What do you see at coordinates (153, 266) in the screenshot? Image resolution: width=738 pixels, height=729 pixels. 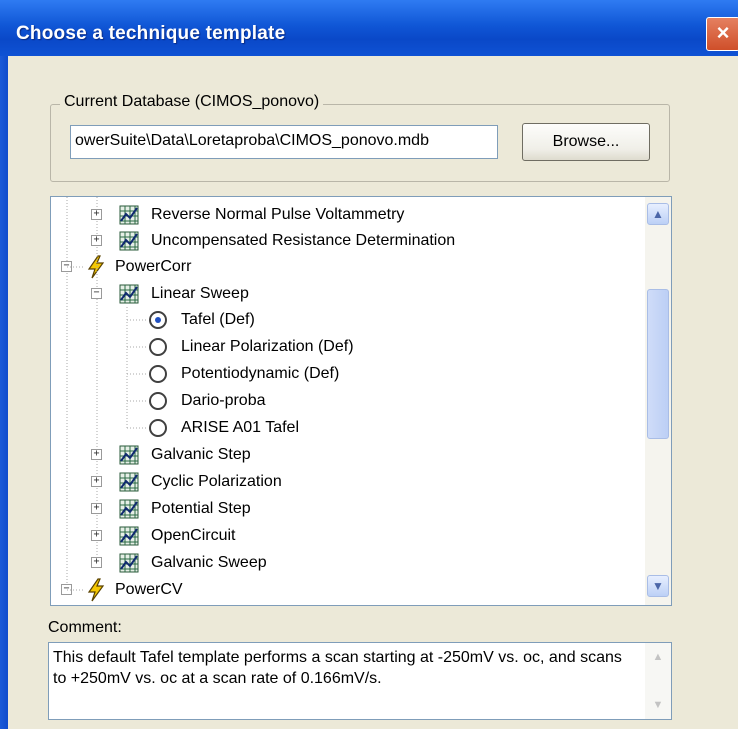 I see `tree-item-label: PowerCorr` at bounding box center [153, 266].